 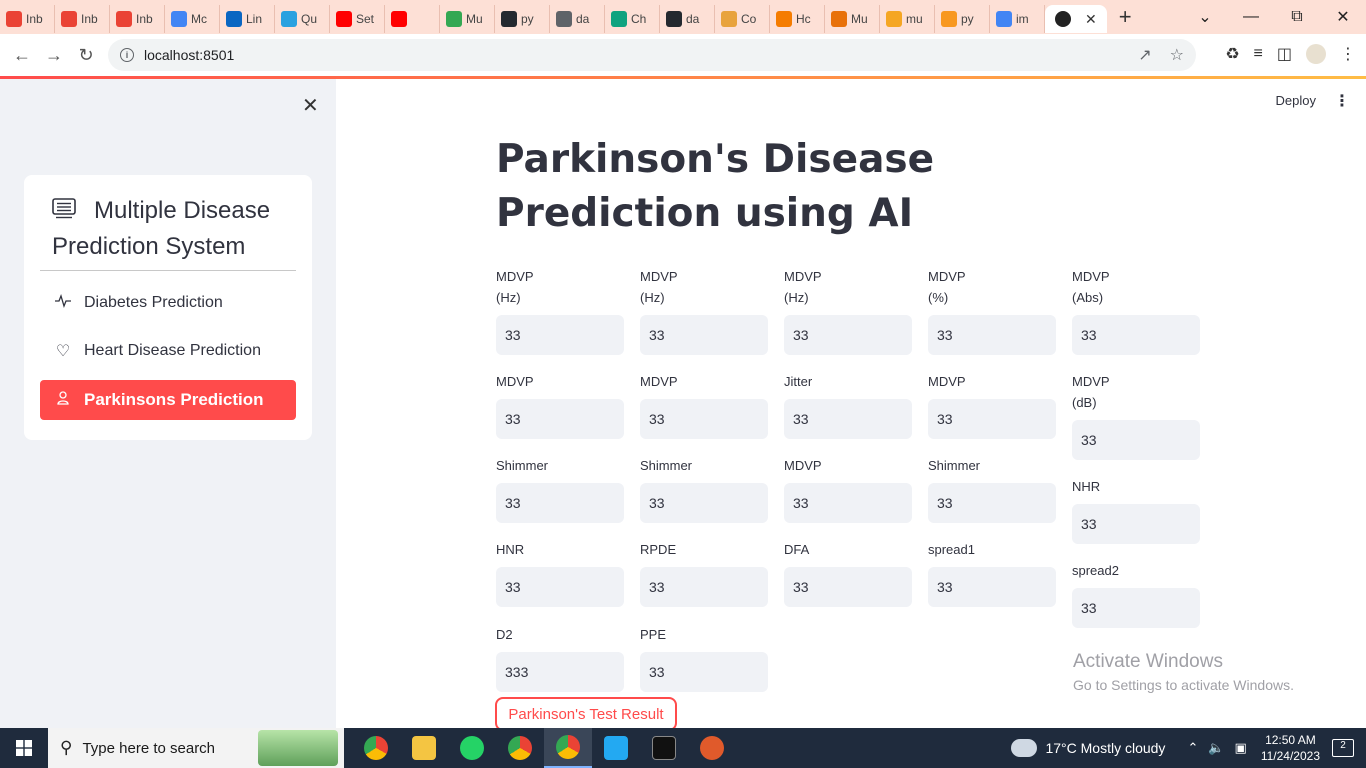 I want to click on taskbar-chrome, so click(x=376, y=748).